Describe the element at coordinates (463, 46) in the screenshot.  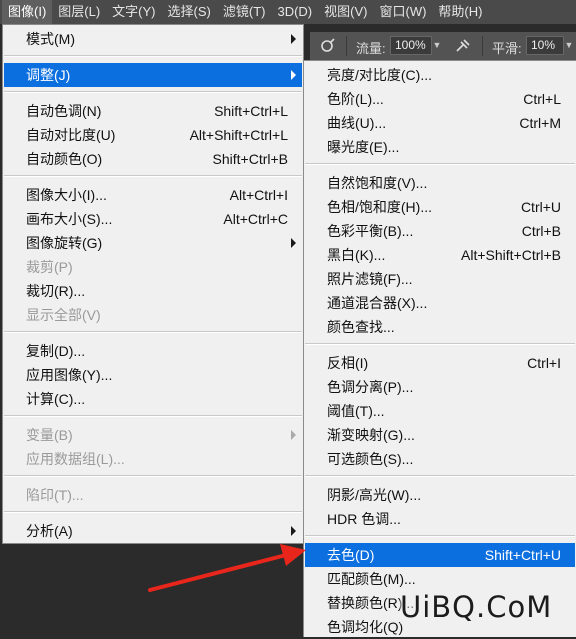
I see `airbrush-icon` at that location.